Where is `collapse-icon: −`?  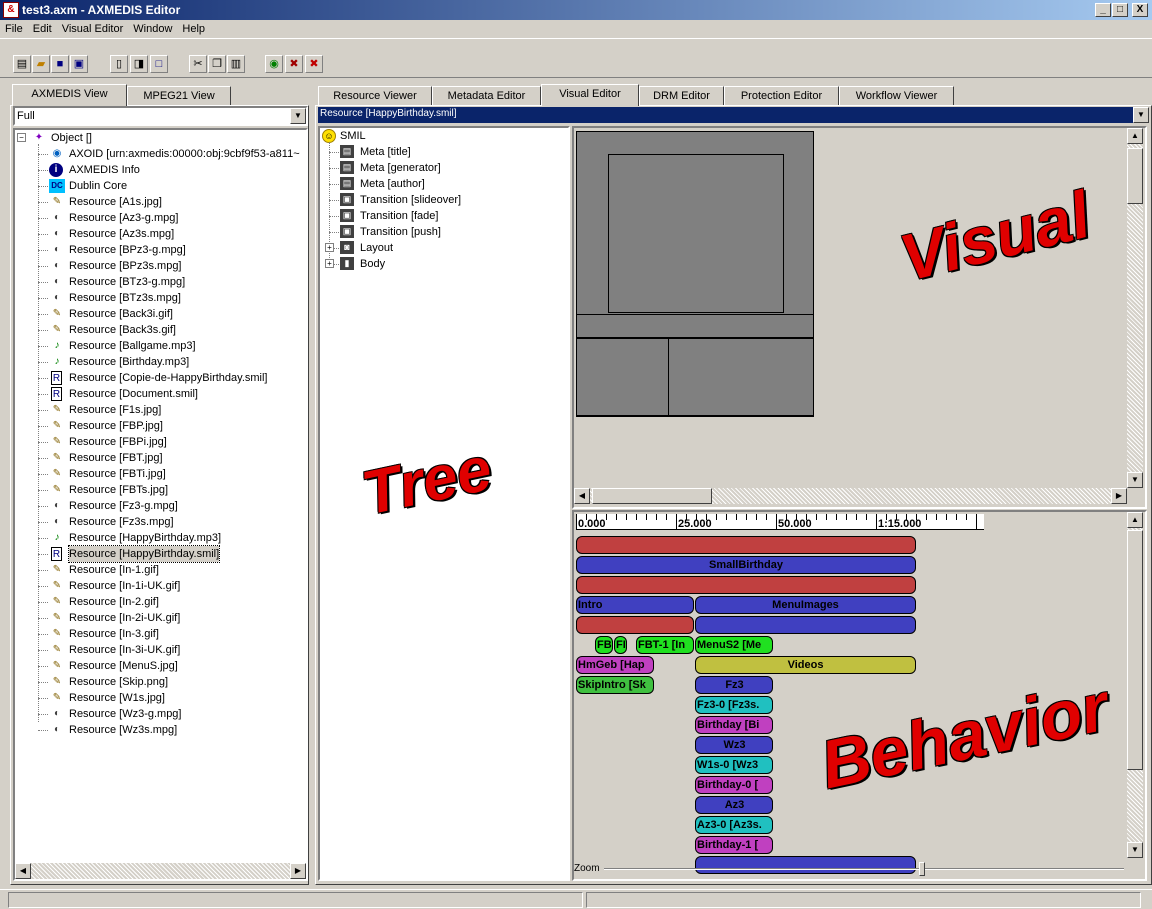 collapse-icon: − is located at coordinates (21, 137).